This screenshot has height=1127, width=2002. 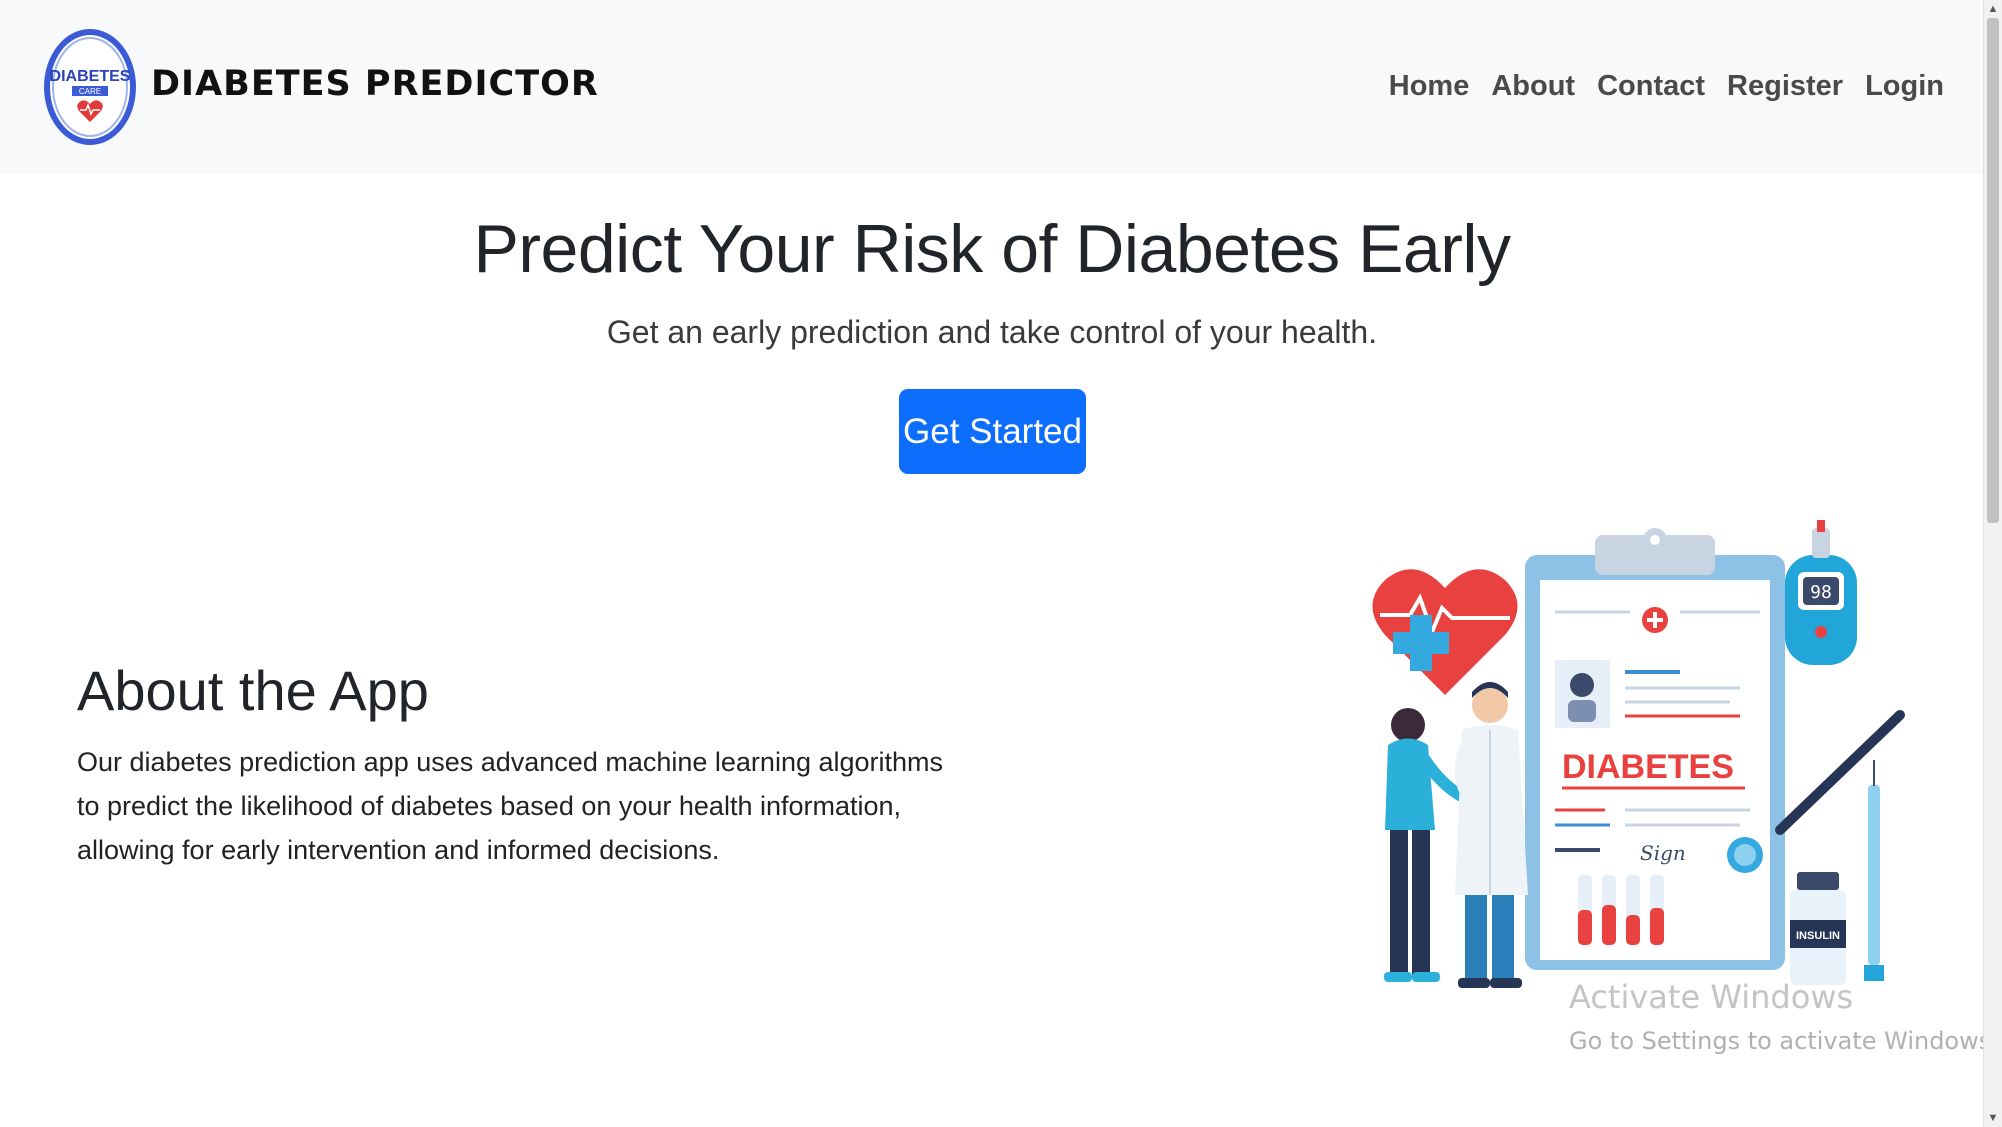 I want to click on nav-link-register: Register, so click(x=1785, y=86).